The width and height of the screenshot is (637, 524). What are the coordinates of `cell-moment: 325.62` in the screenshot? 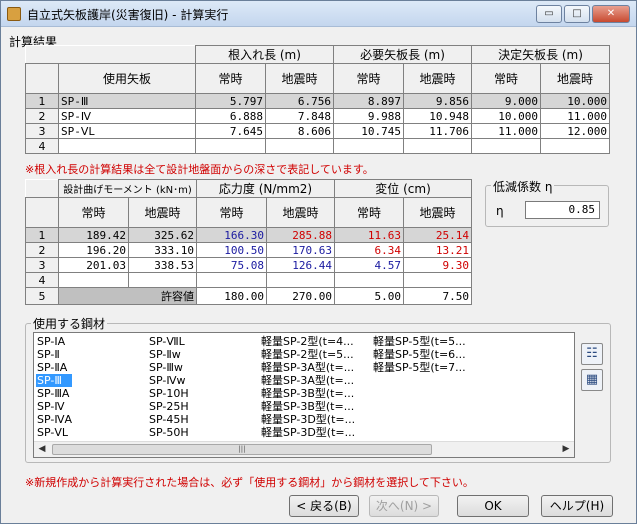 It's located at (162, 235).